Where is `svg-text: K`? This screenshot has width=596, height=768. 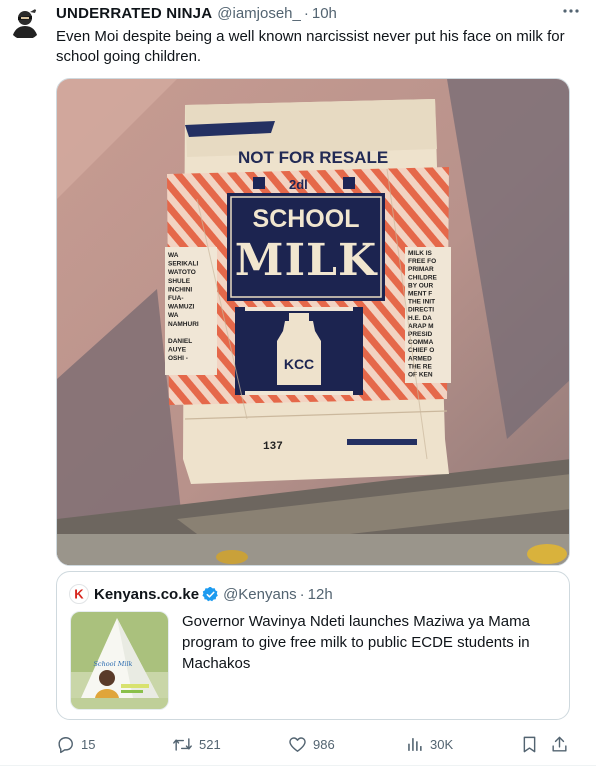
svg-text: K is located at coordinates (79, 594).